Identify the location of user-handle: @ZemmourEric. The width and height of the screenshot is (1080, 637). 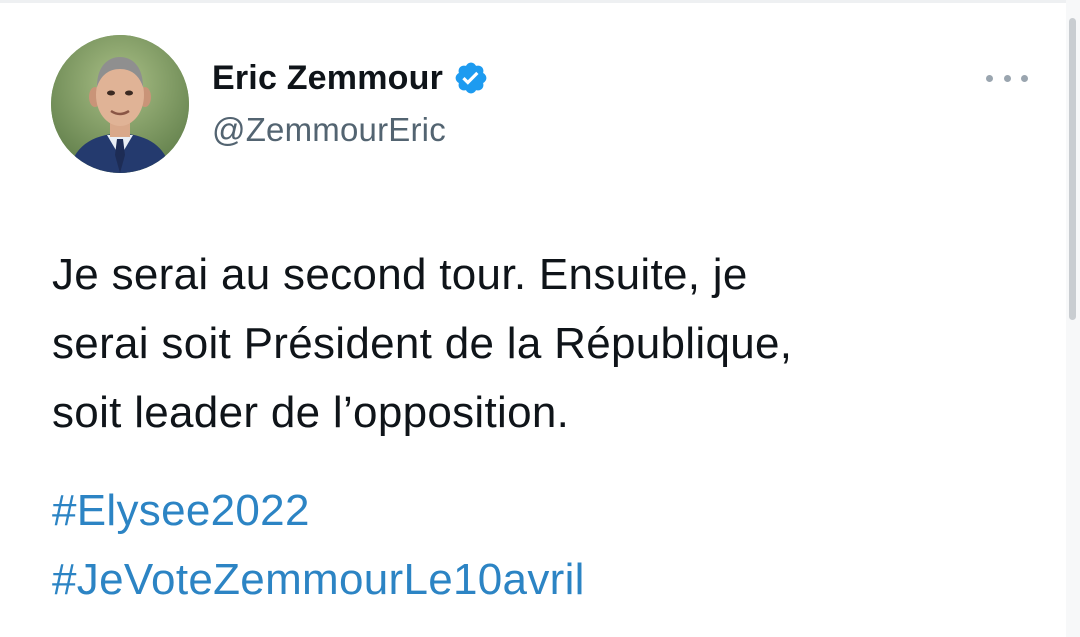
(350, 130).